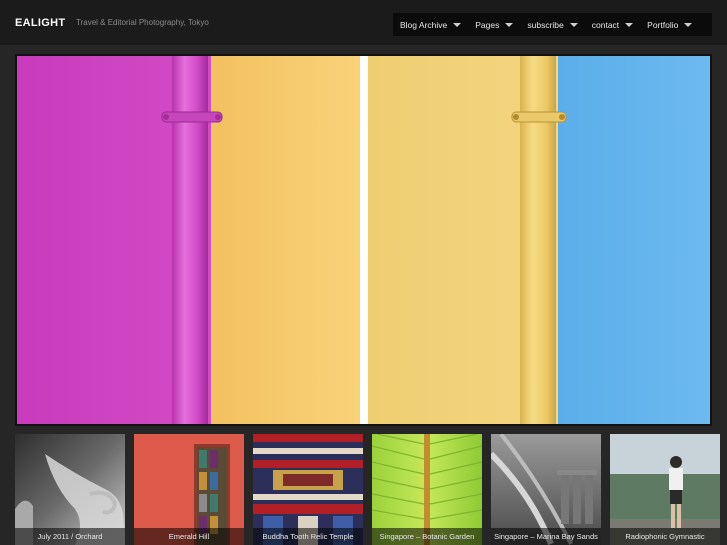  I want to click on nav-item-label: Portfolio, so click(663, 24).